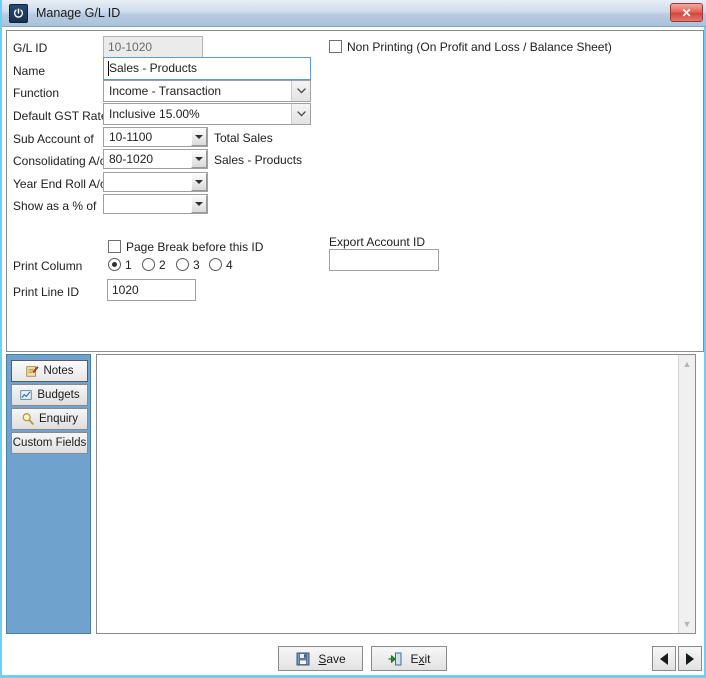  I want to click on next-record-button, so click(690, 658).